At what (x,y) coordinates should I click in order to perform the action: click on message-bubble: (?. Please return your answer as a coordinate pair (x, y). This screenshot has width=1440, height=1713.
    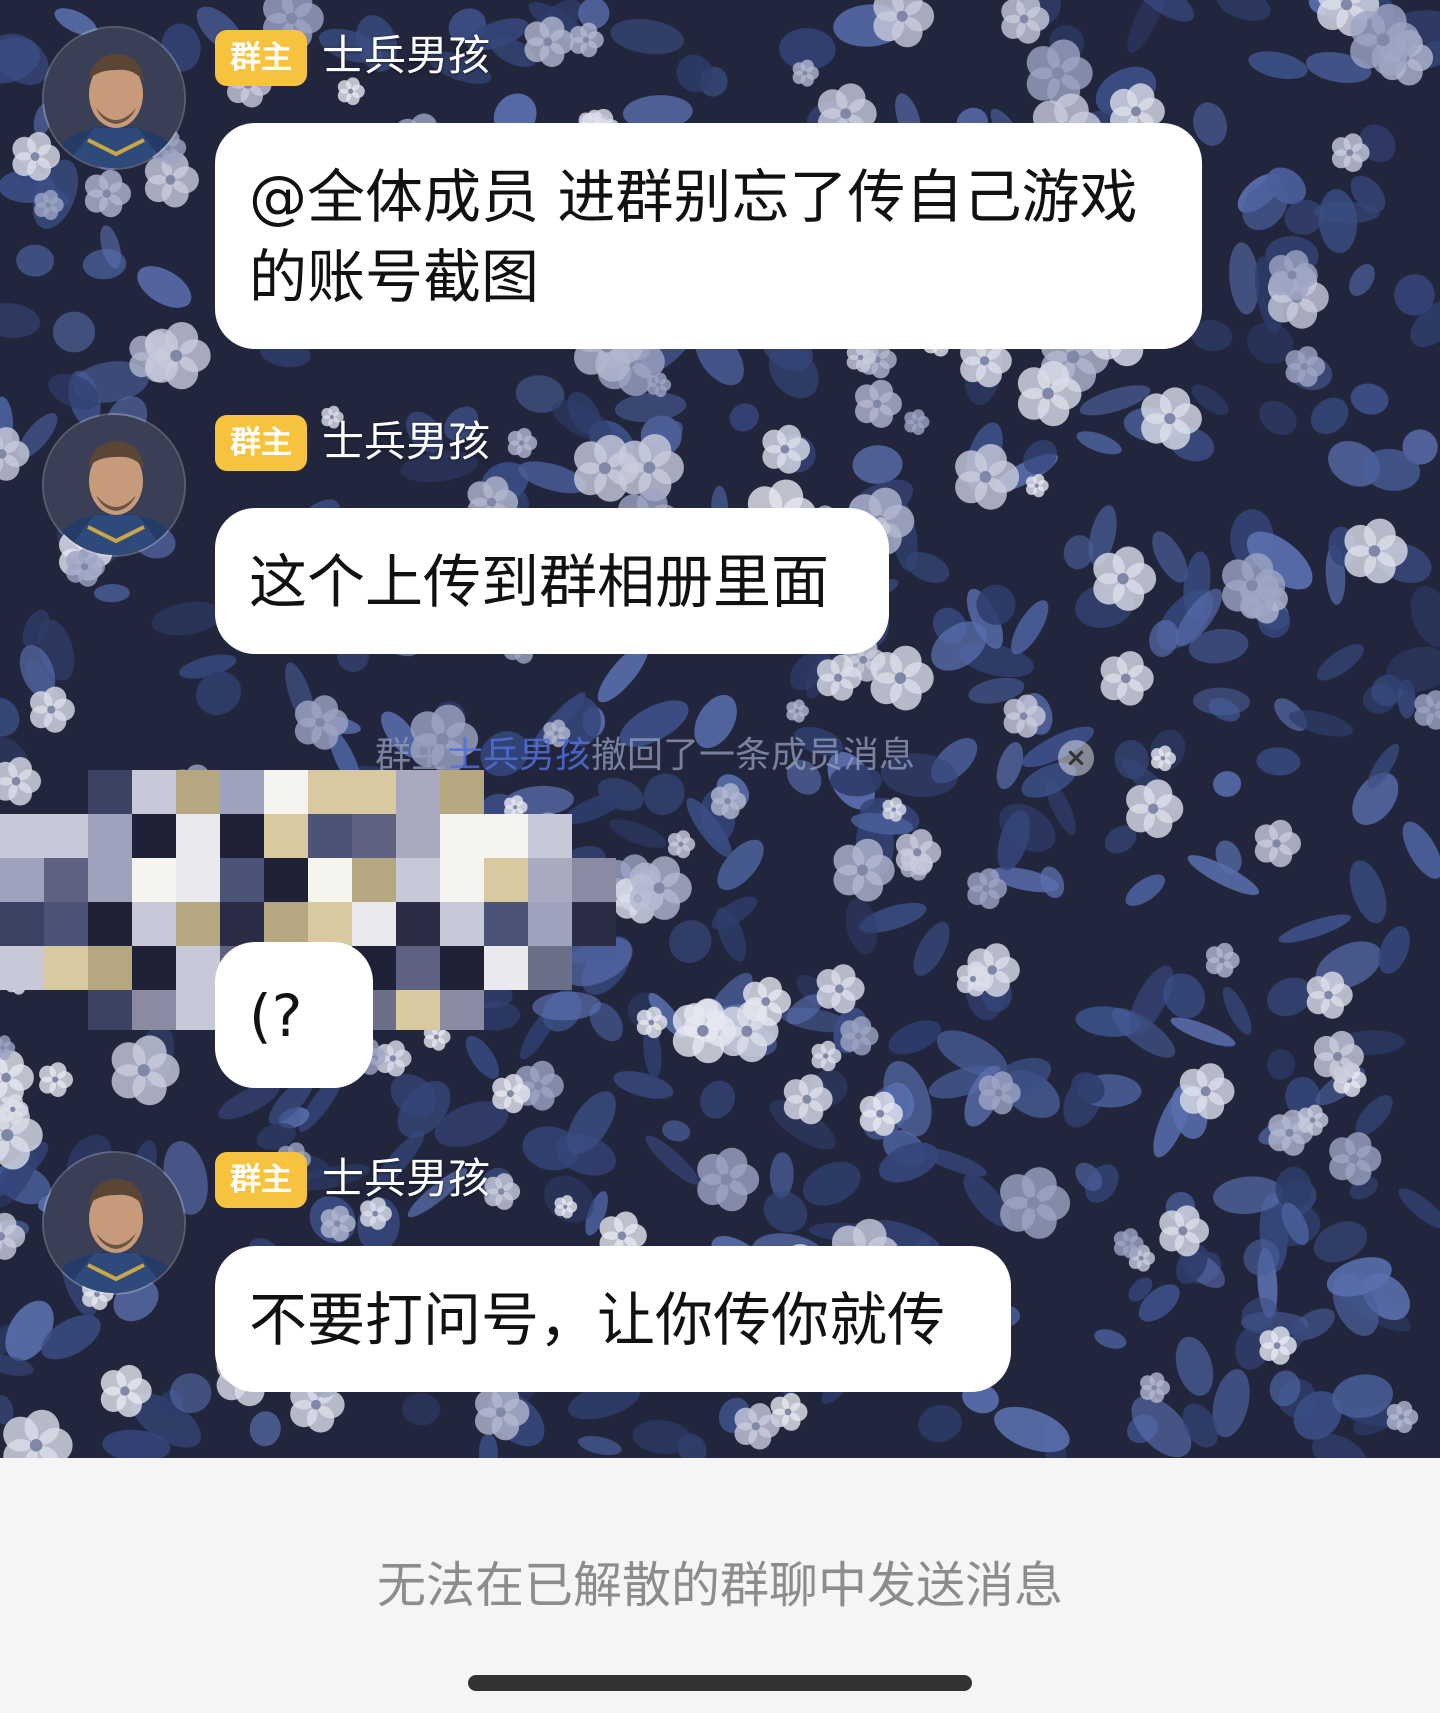
    Looking at the image, I should click on (294, 1015).